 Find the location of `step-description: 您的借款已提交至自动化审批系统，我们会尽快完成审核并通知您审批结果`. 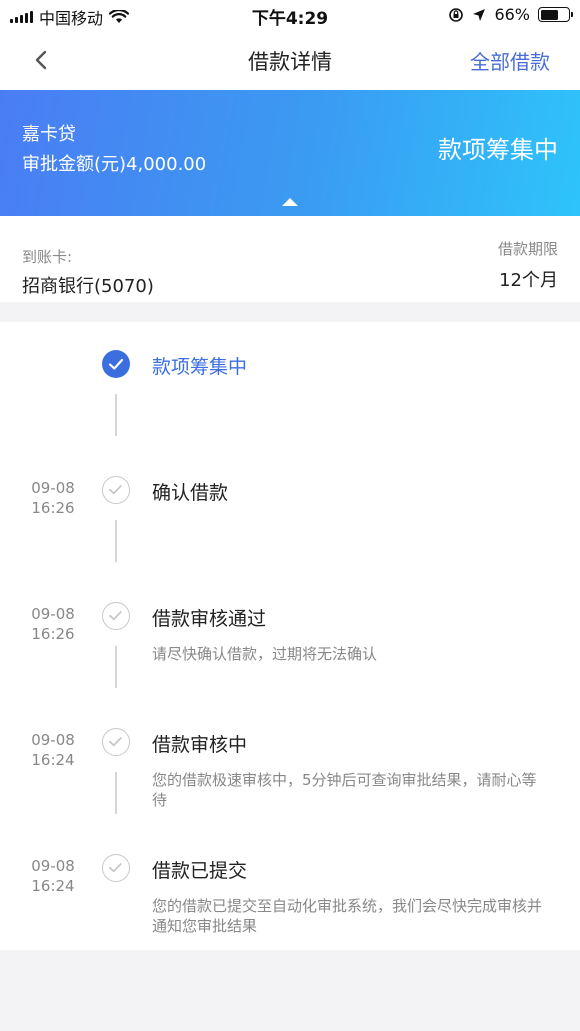

step-description: 您的借款已提交至自动化审批系统，我们会尽快完成审核并通知您审批结果 is located at coordinates (347, 916).